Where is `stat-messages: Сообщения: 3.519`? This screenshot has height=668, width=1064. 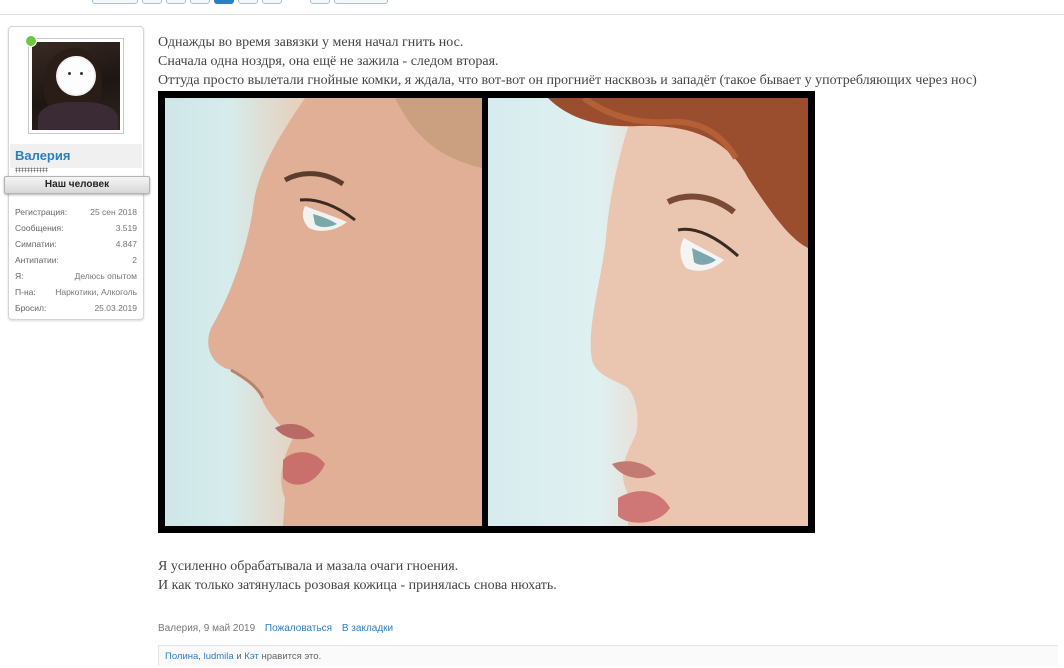 stat-messages: Сообщения: 3.519 is located at coordinates (76, 228).